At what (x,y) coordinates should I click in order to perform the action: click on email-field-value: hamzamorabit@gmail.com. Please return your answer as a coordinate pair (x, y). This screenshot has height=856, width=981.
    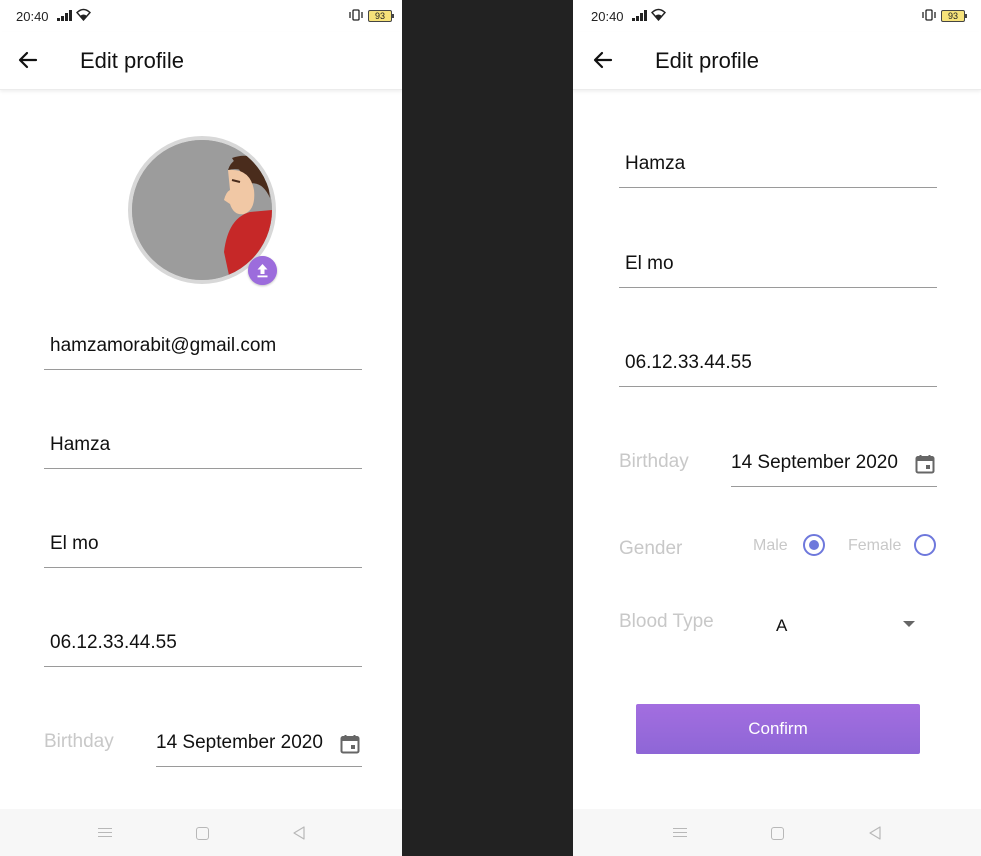
    Looking at the image, I should click on (163, 345).